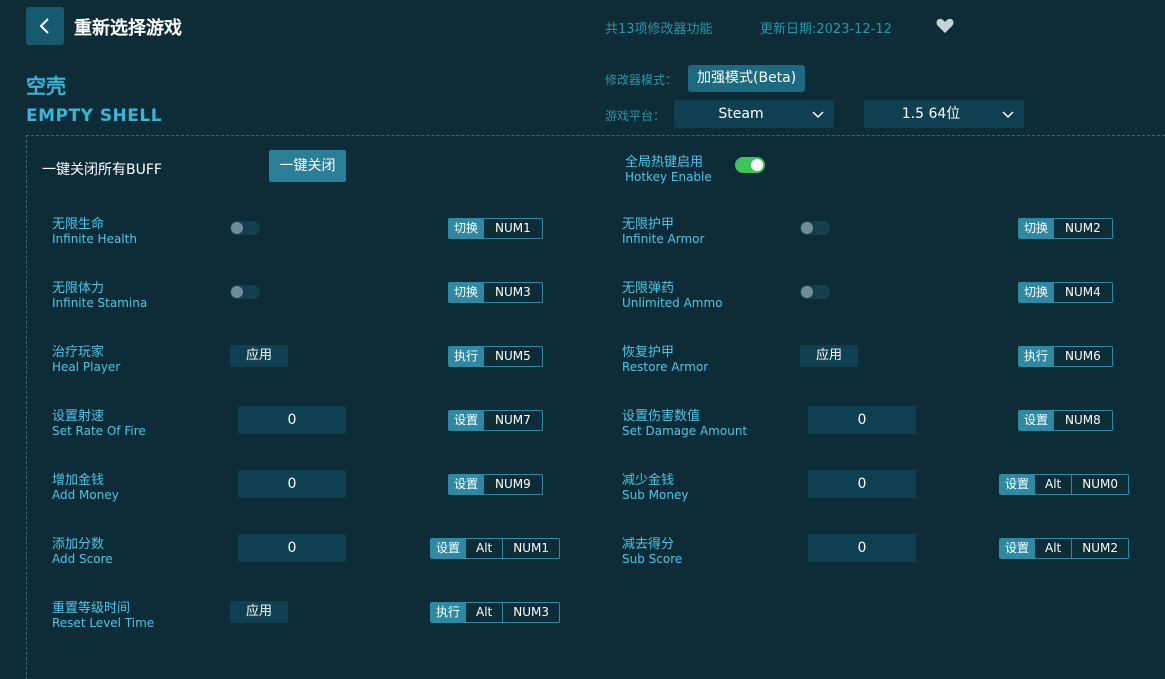  Describe the element at coordinates (292, 420) in the screenshot. I see `set-rate-of-fire-input: 0` at that location.